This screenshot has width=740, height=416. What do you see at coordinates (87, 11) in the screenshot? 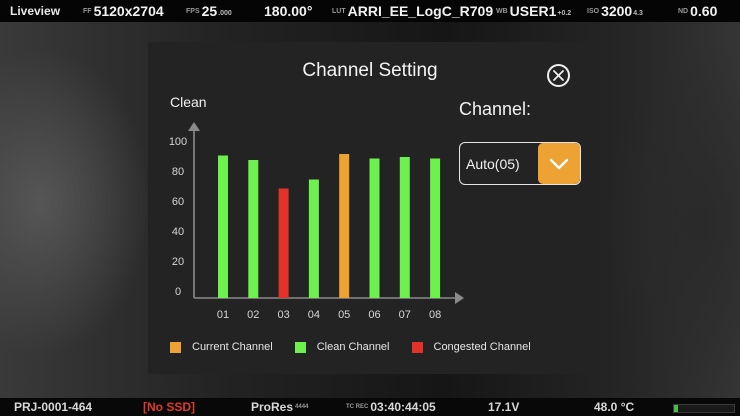
I see `ff-label: FF` at bounding box center [87, 11].